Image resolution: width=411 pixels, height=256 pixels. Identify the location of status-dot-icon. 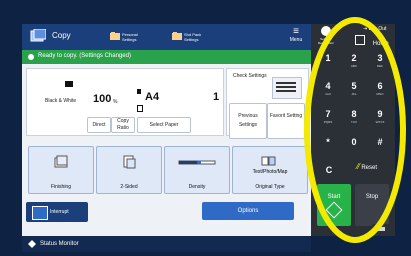
(31, 57).